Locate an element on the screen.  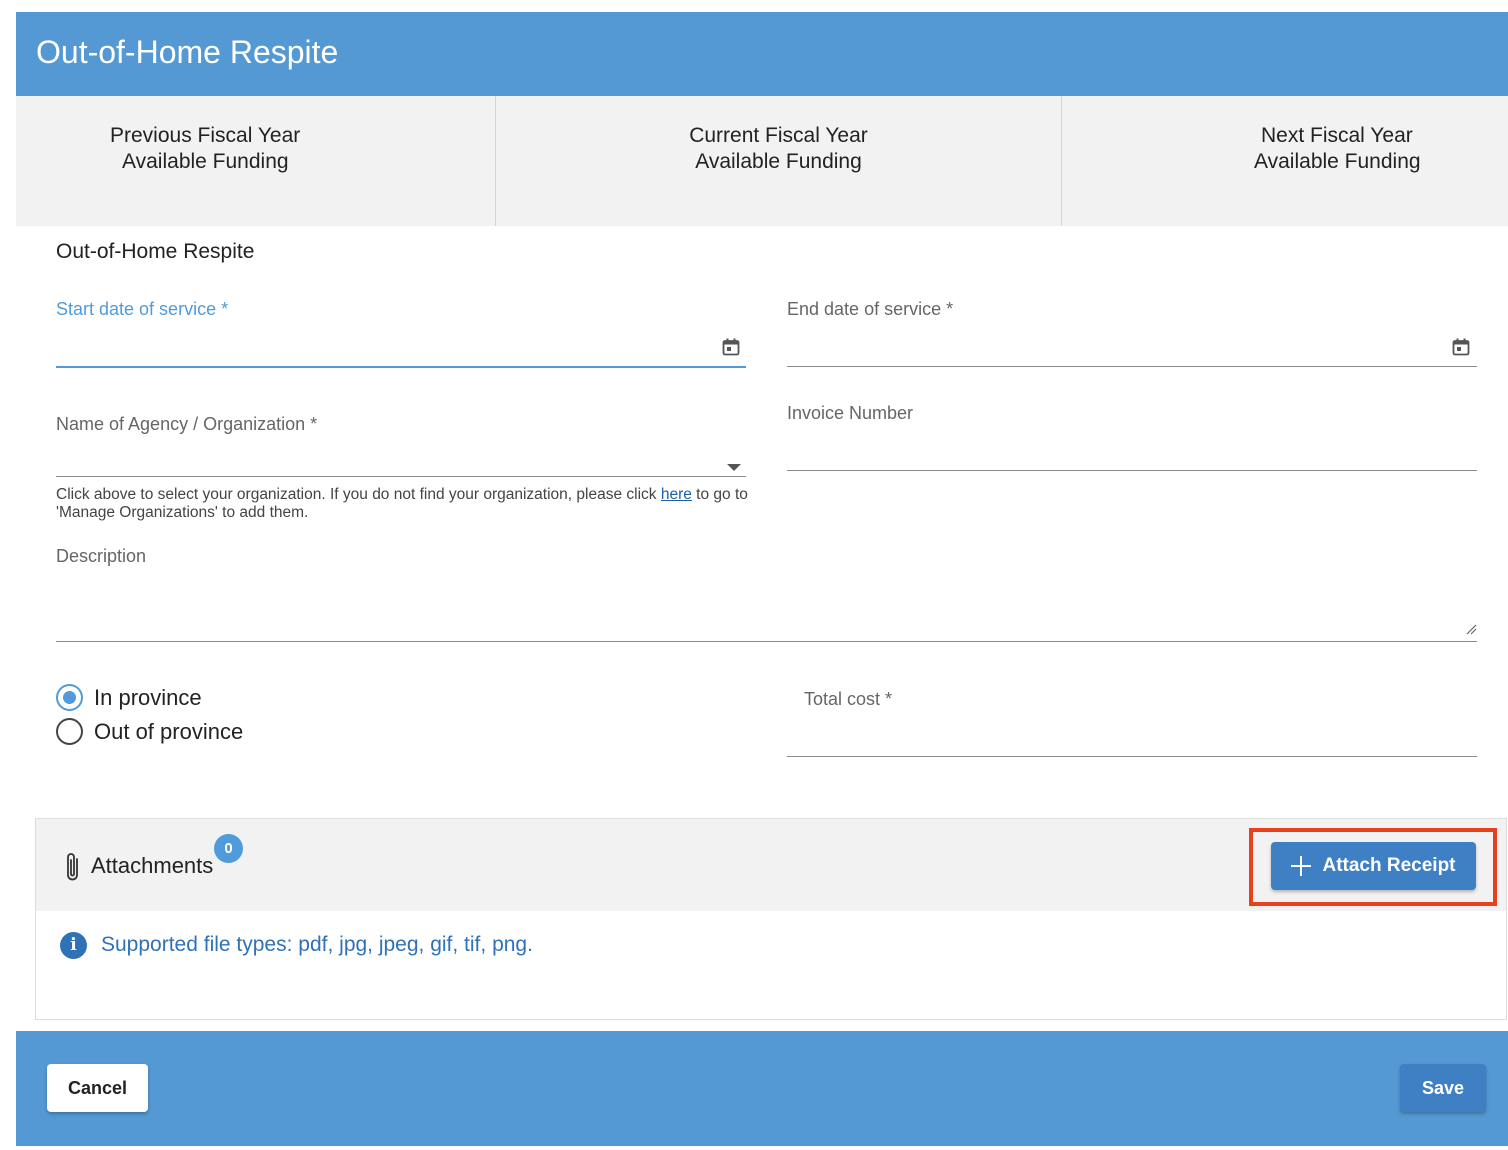
radio-in-province: In province is located at coordinates (129, 697).